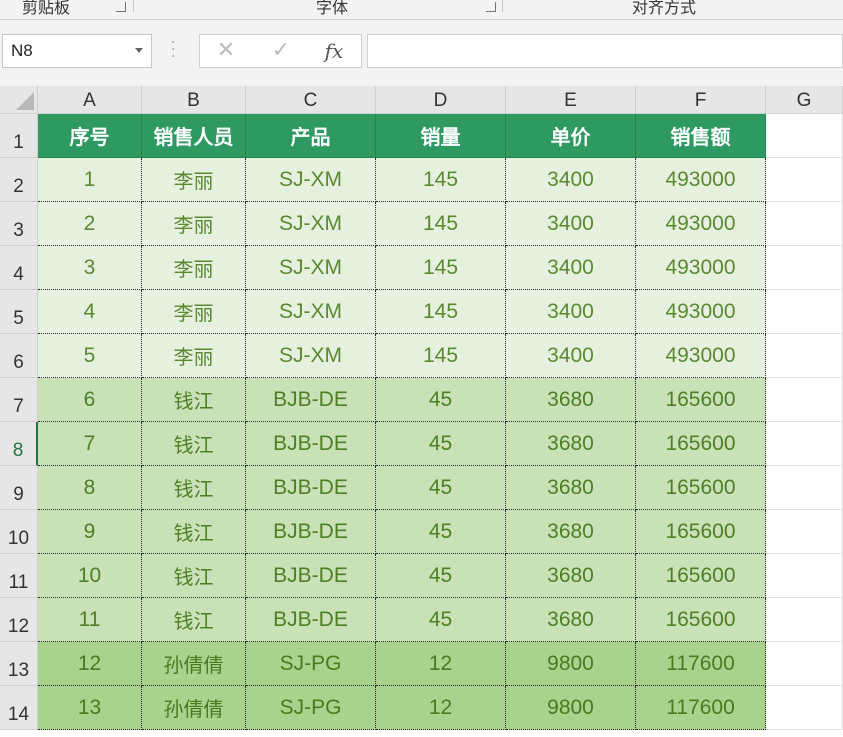 This screenshot has width=843, height=737. What do you see at coordinates (441, 664) in the screenshot?
I see `cell-d13: 12` at bounding box center [441, 664].